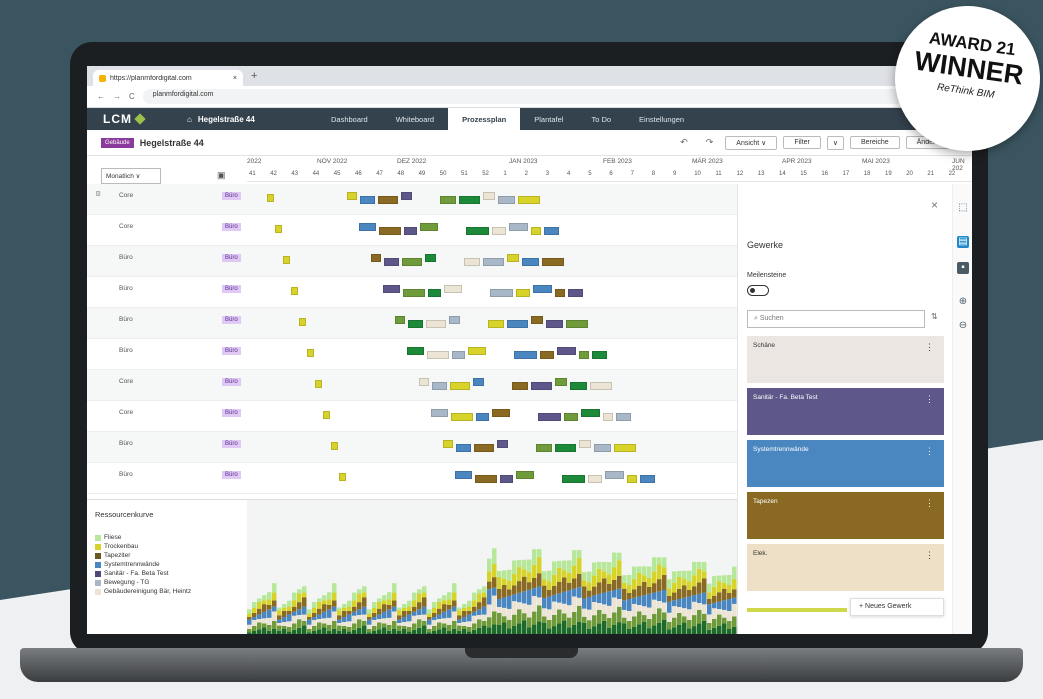 This screenshot has width=1043, height=699. I want to click on search-input: ⌕ Suchen, so click(836, 319).